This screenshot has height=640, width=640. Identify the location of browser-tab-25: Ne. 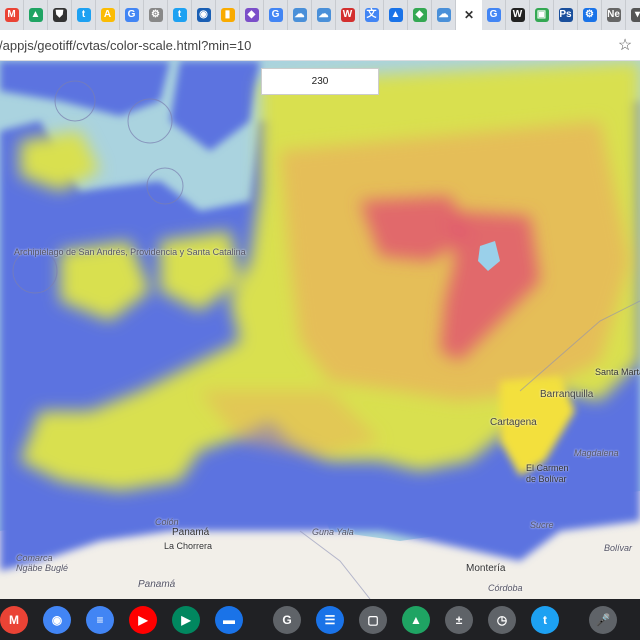
(614, 15).